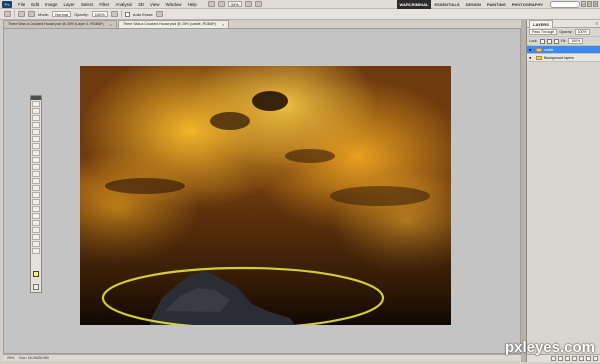 The image size is (600, 364). Describe the element at coordinates (21, 4) in the screenshot. I see `menu-item-file: File` at that location.